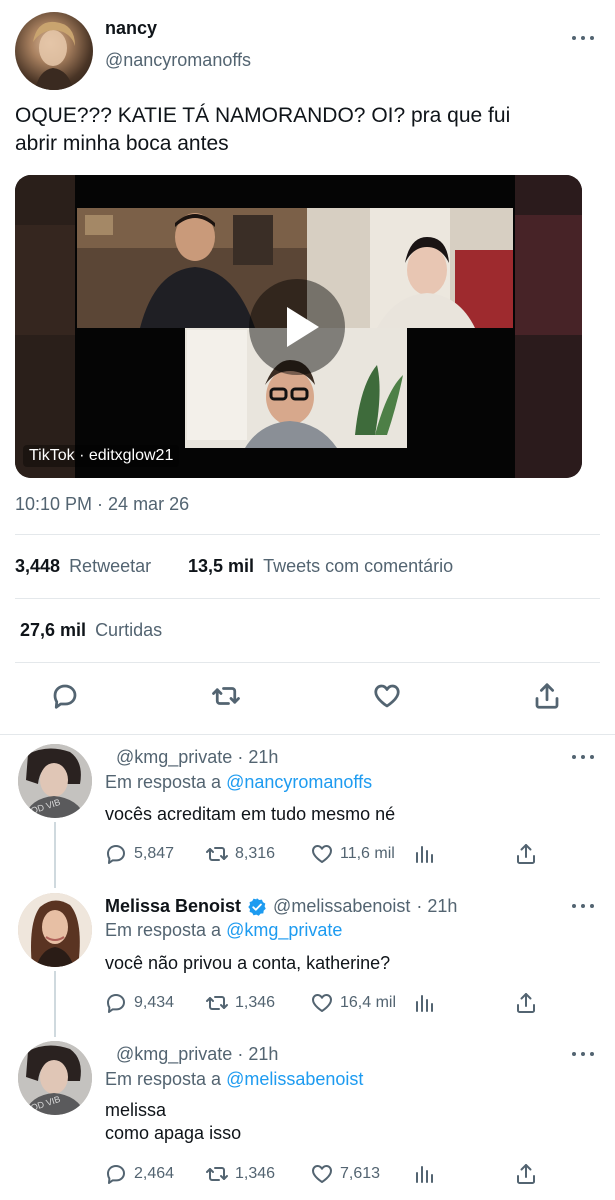 The height and width of the screenshot is (1200, 615). What do you see at coordinates (173, 1122) in the screenshot?
I see `reply-text: melissa como apaga isso` at bounding box center [173, 1122].